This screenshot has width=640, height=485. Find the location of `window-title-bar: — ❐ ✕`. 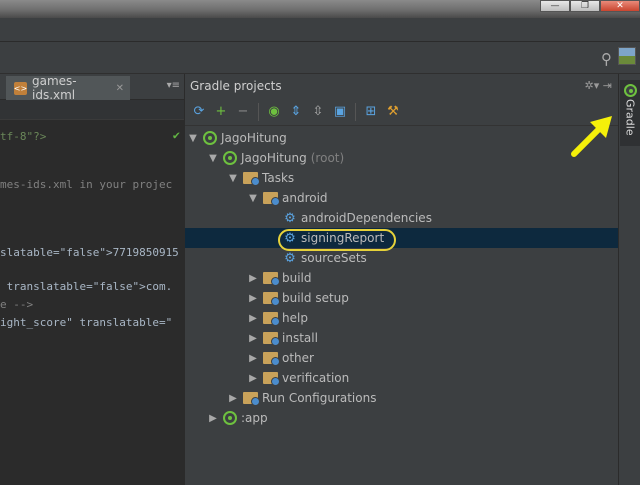

window-title-bar: — ❐ ✕ is located at coordinates (320, 9).